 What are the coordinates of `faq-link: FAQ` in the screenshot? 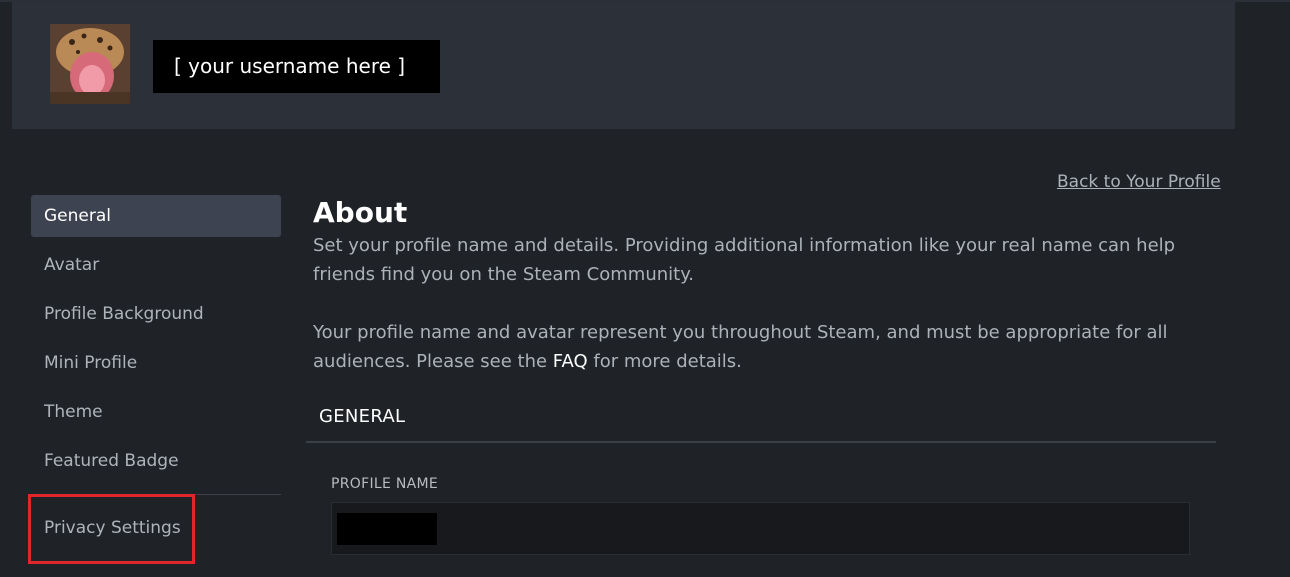 It's located at (570, 361).